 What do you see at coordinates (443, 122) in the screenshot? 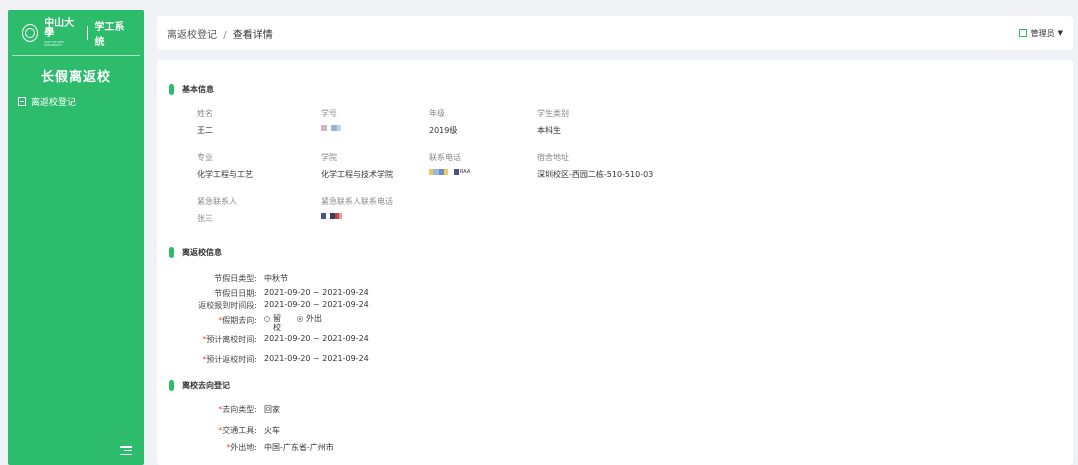
I see `field-grade: 年级 2019级` at bounding box center [443, 122].